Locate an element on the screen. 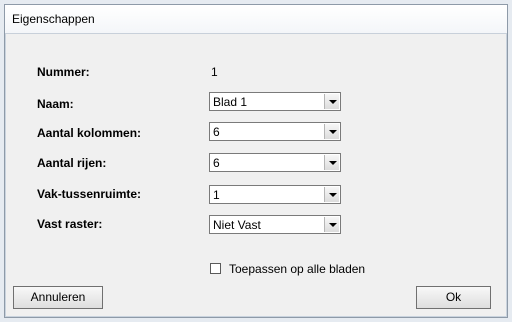  naam-dropdown-value: Blad 1 is located at coordinates (230, 102).